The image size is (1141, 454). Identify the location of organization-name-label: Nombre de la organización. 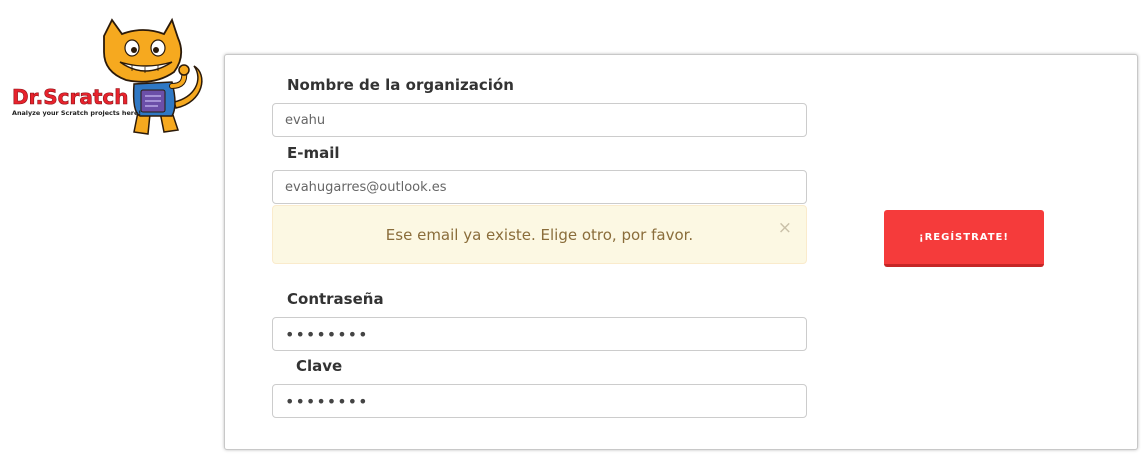
(400, 85).